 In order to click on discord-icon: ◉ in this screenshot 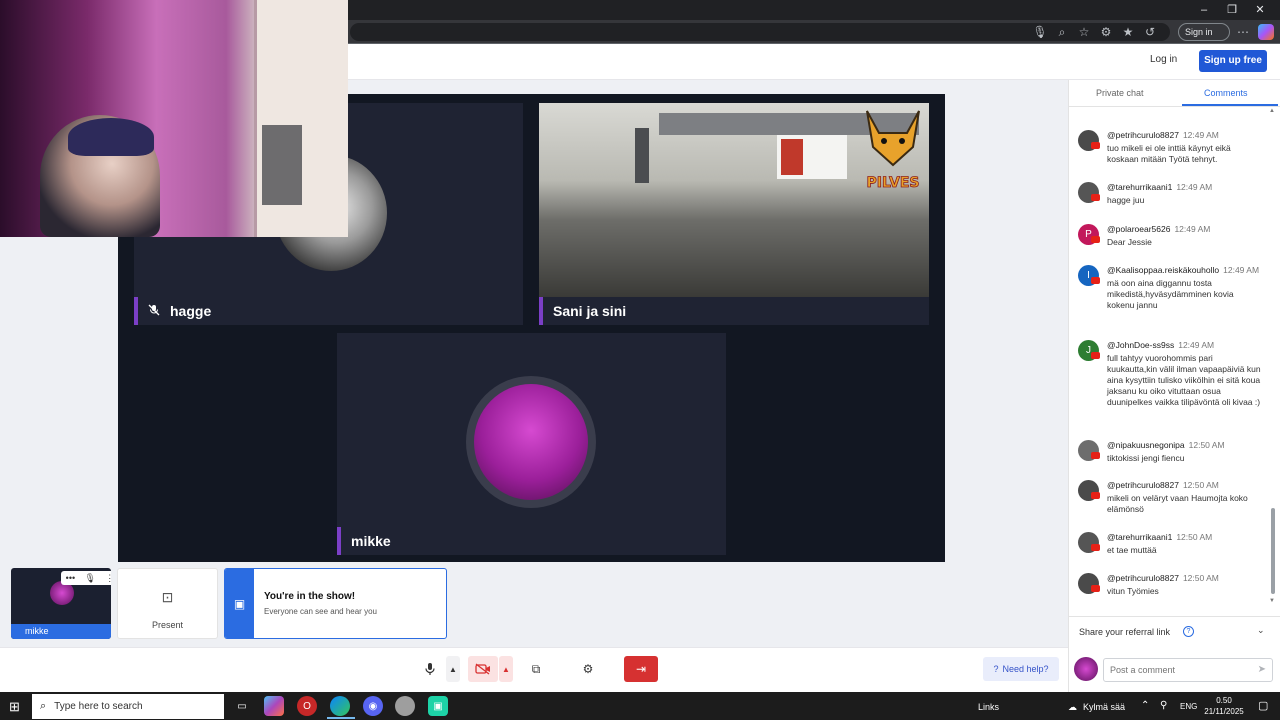, I will do `click(373, 706)`.